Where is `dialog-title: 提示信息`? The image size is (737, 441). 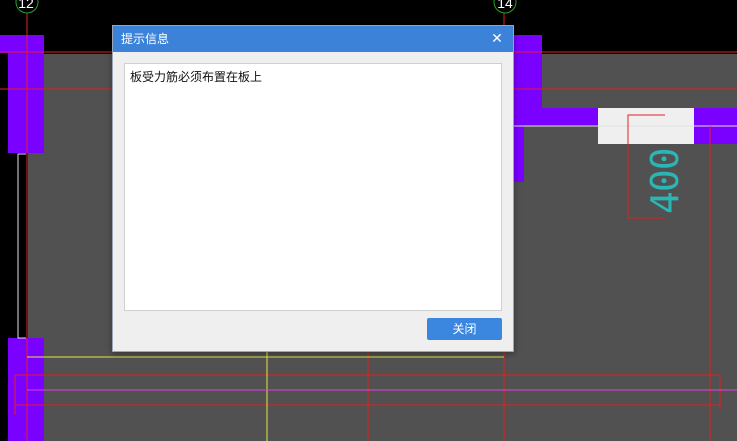
dialog-title: 提示信息 is located at coordinates (145, 39).